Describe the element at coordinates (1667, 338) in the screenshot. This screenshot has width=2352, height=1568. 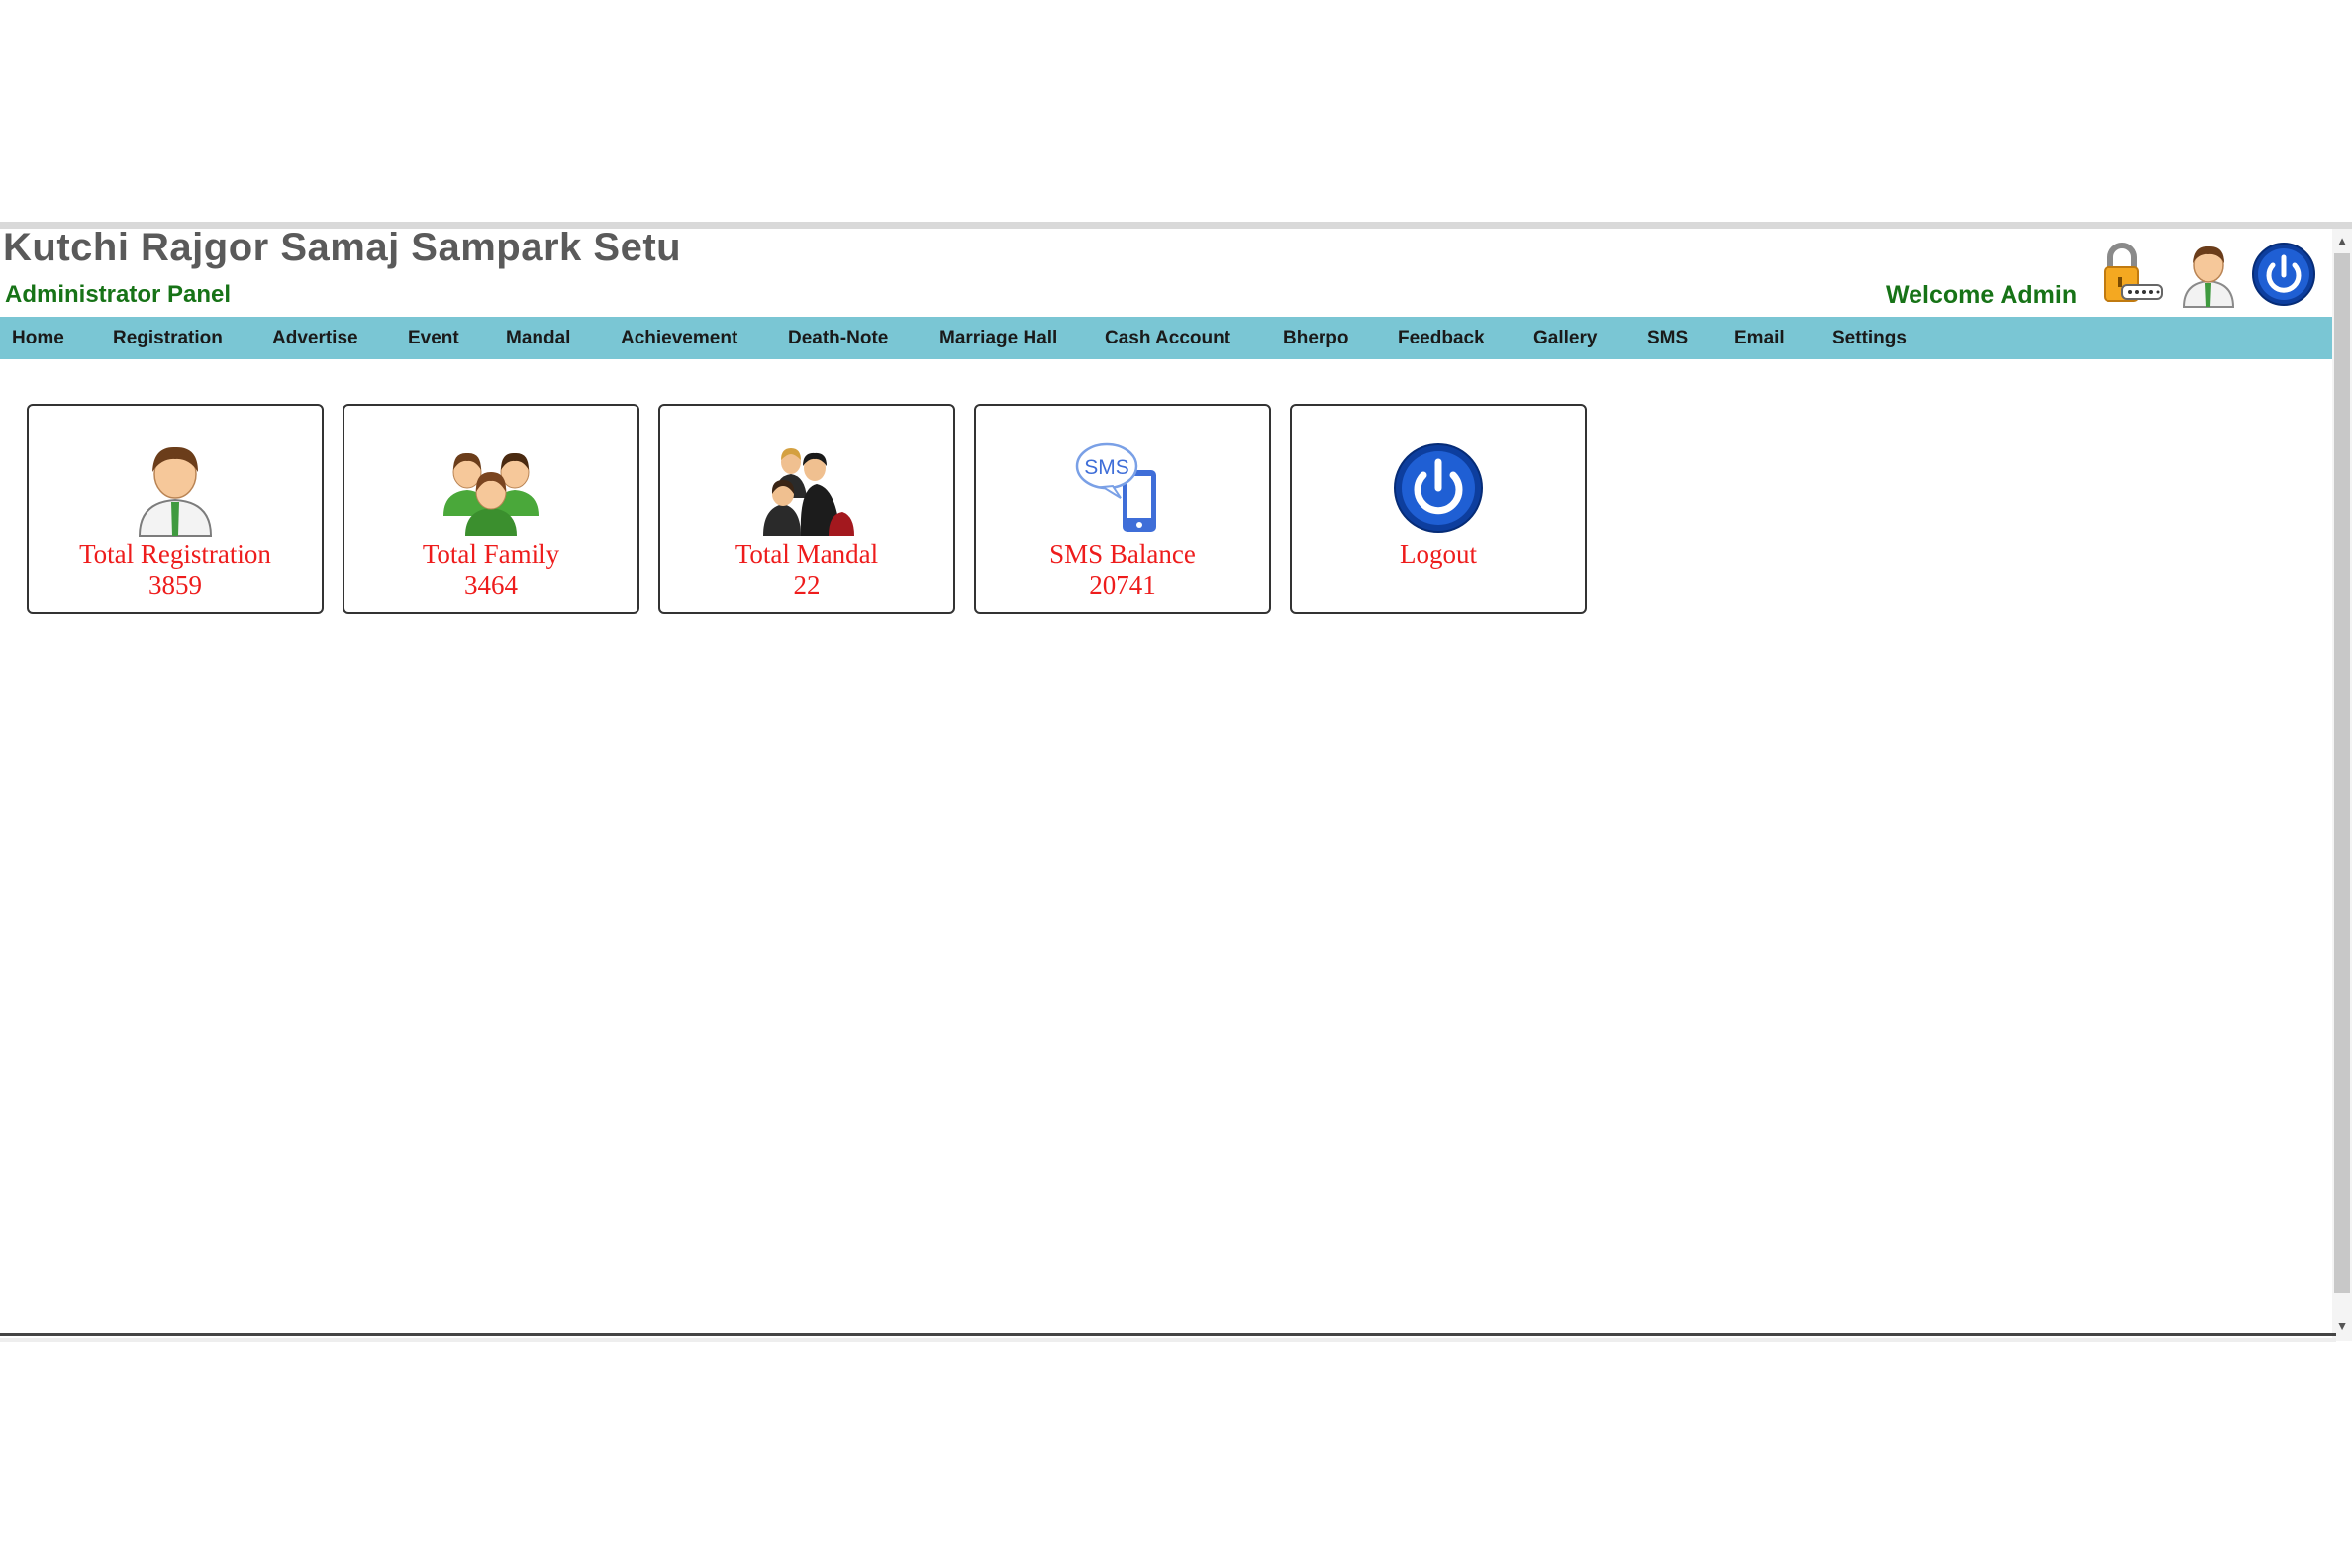
I see `nav-item-sms: SMS` at that location.